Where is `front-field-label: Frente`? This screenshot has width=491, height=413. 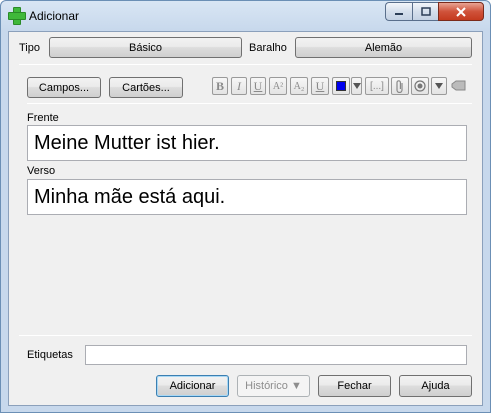
front-field-label: Frente is located at coordinates (43, 118).